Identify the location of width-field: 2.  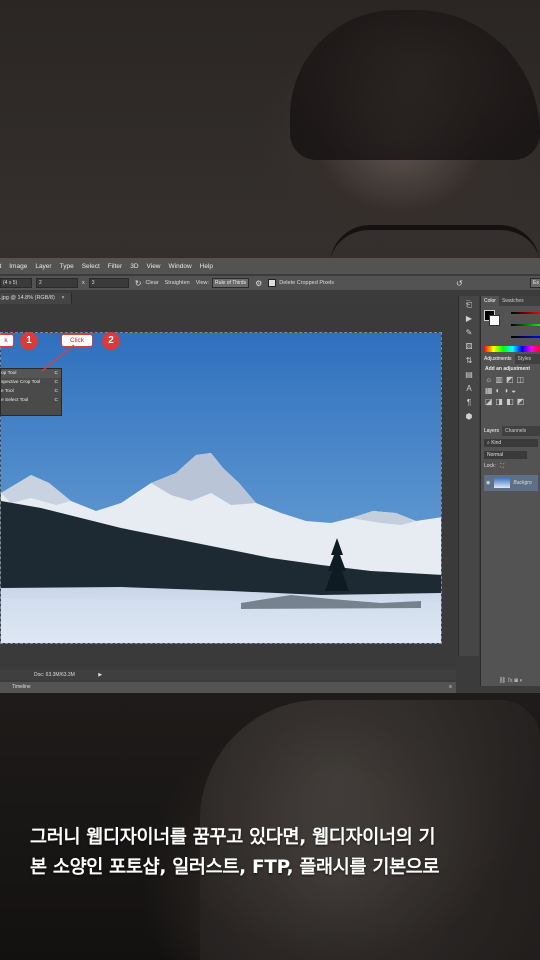
(57, 283).